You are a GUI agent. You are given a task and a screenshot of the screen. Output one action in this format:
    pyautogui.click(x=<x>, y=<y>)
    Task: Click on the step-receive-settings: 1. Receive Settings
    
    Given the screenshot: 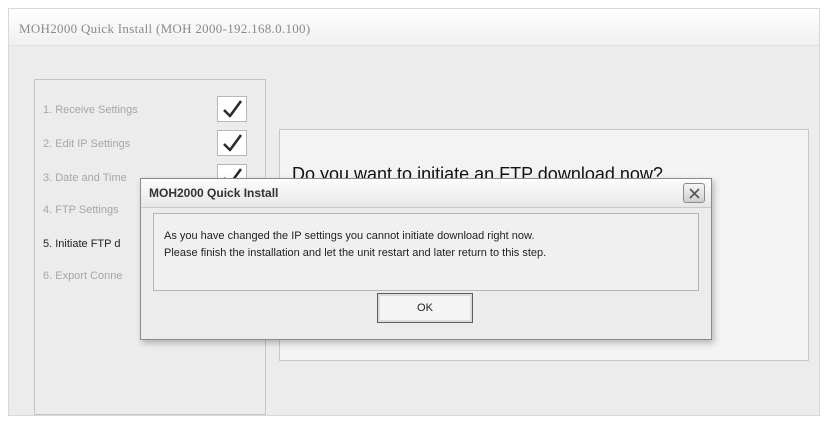 What is the action you would take?
    pyautogui.click(x=90, y=110)
    